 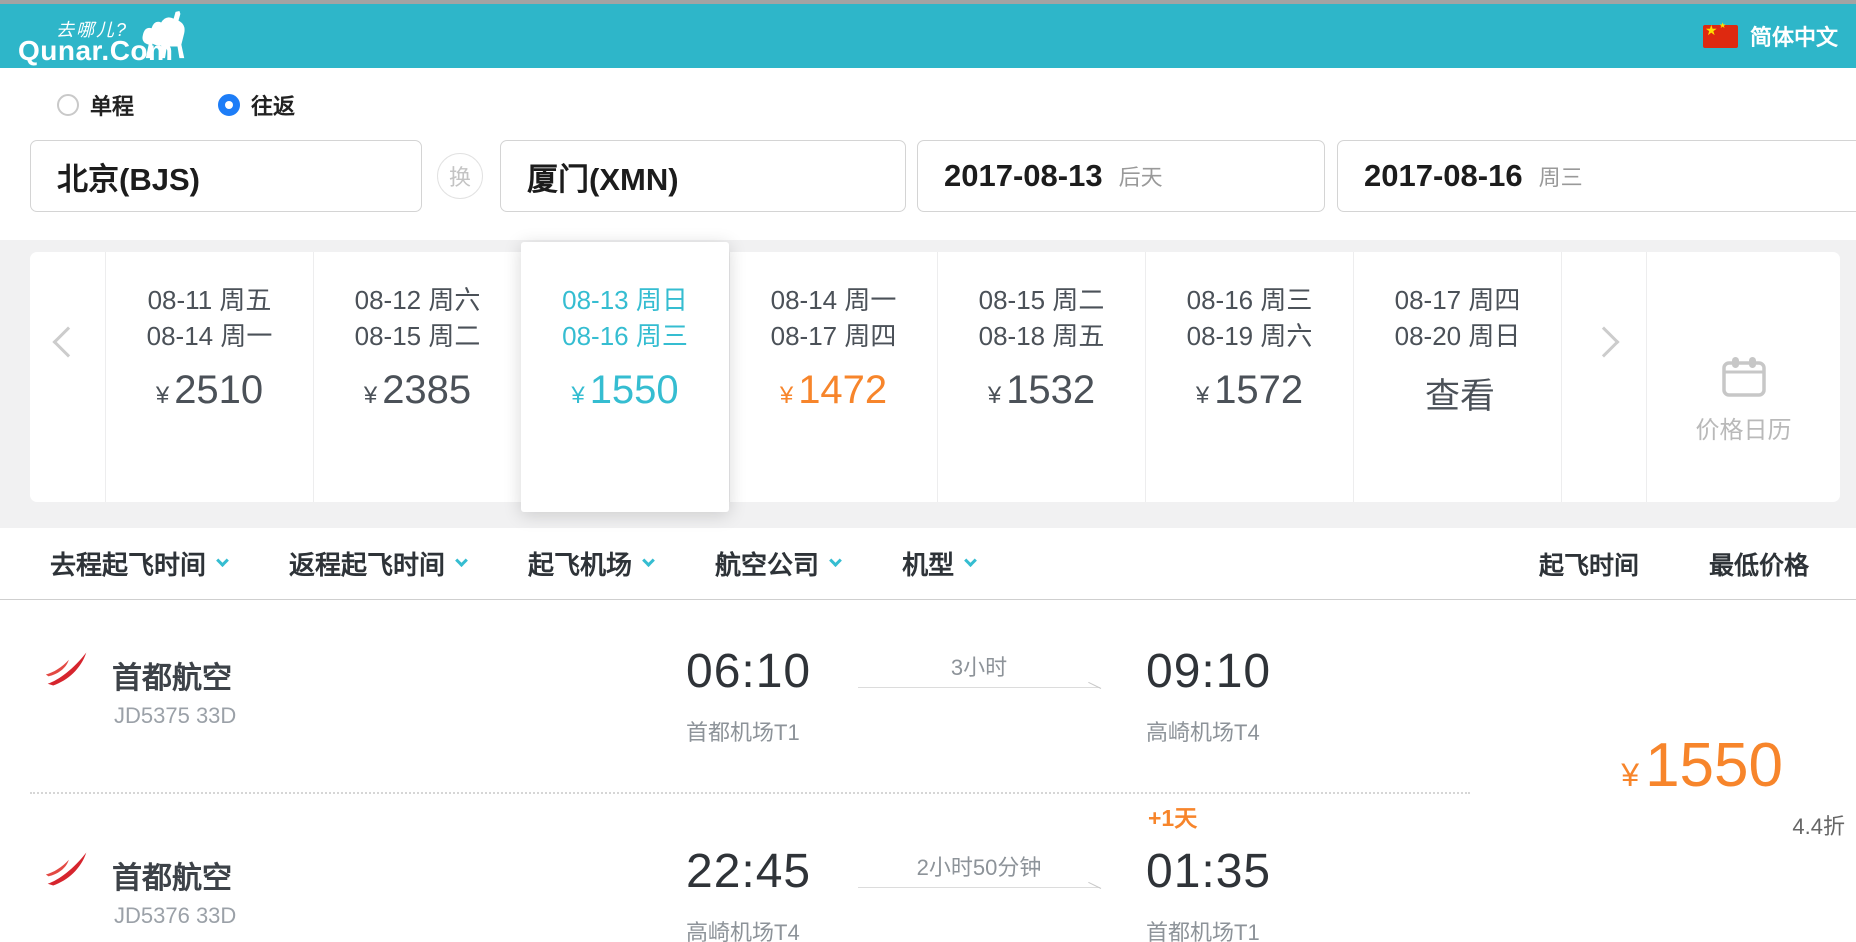 I want to click on card-price: ¥2510, so click(x=209, y=390).